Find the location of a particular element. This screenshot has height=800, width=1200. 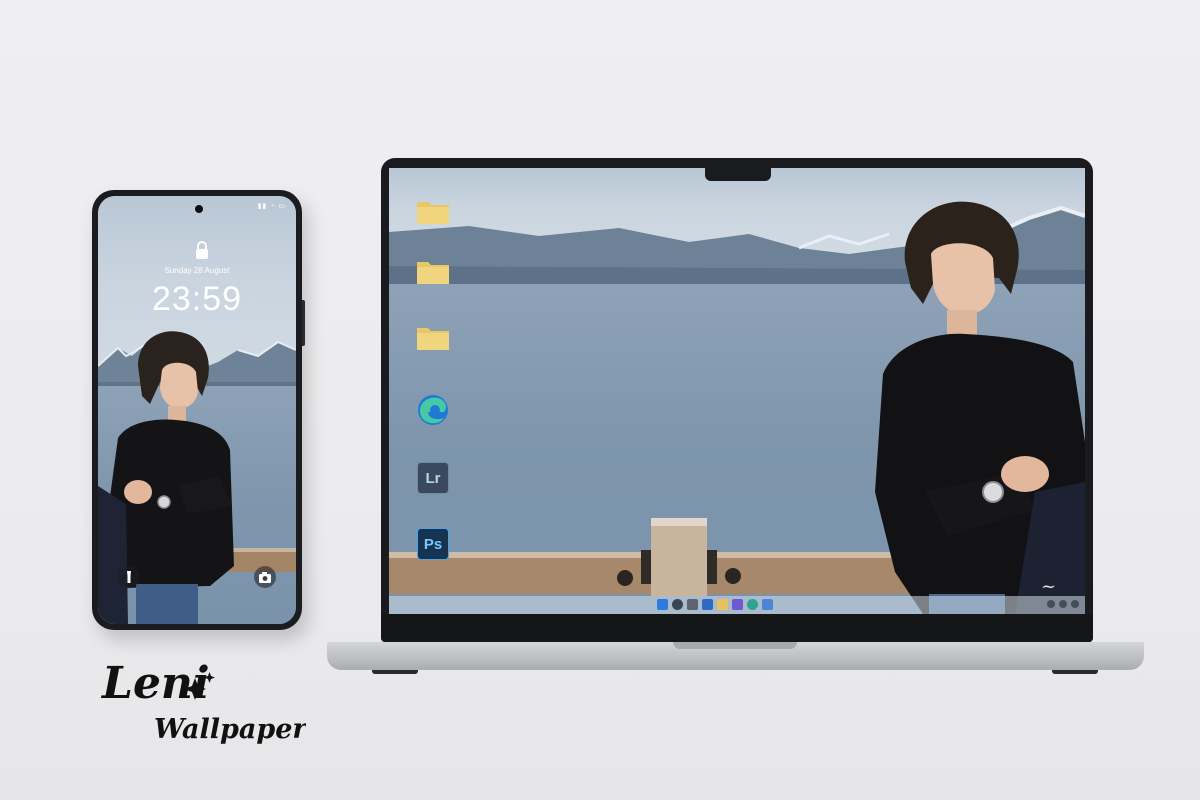

laptop-foot-right is located at coordinates (1075, 672).